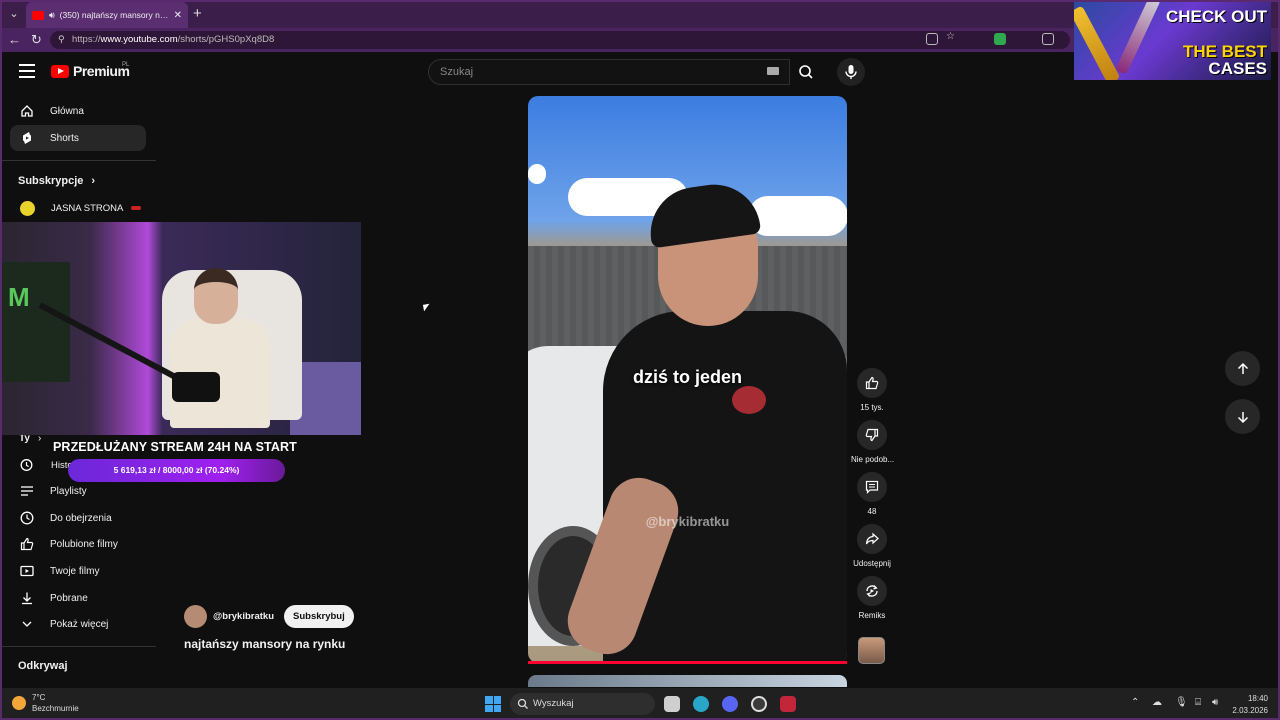 The height and width of the screenshot is (720, 1280). What do you see at coordinates (872, 435) in the screenshot?
I see `thumb-down-icon` at bounding box center [872, 435].